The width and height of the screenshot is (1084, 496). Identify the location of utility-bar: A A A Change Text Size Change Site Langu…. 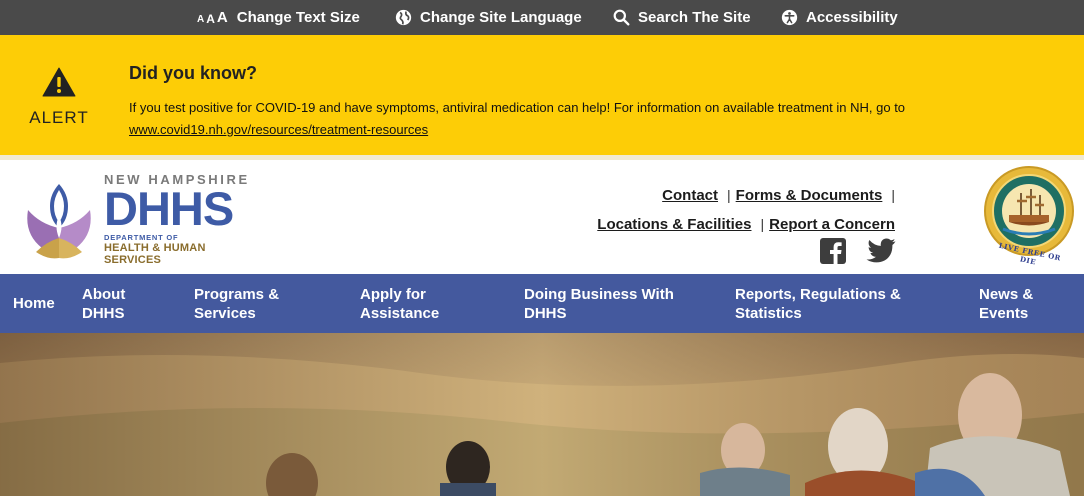
(542, 17).